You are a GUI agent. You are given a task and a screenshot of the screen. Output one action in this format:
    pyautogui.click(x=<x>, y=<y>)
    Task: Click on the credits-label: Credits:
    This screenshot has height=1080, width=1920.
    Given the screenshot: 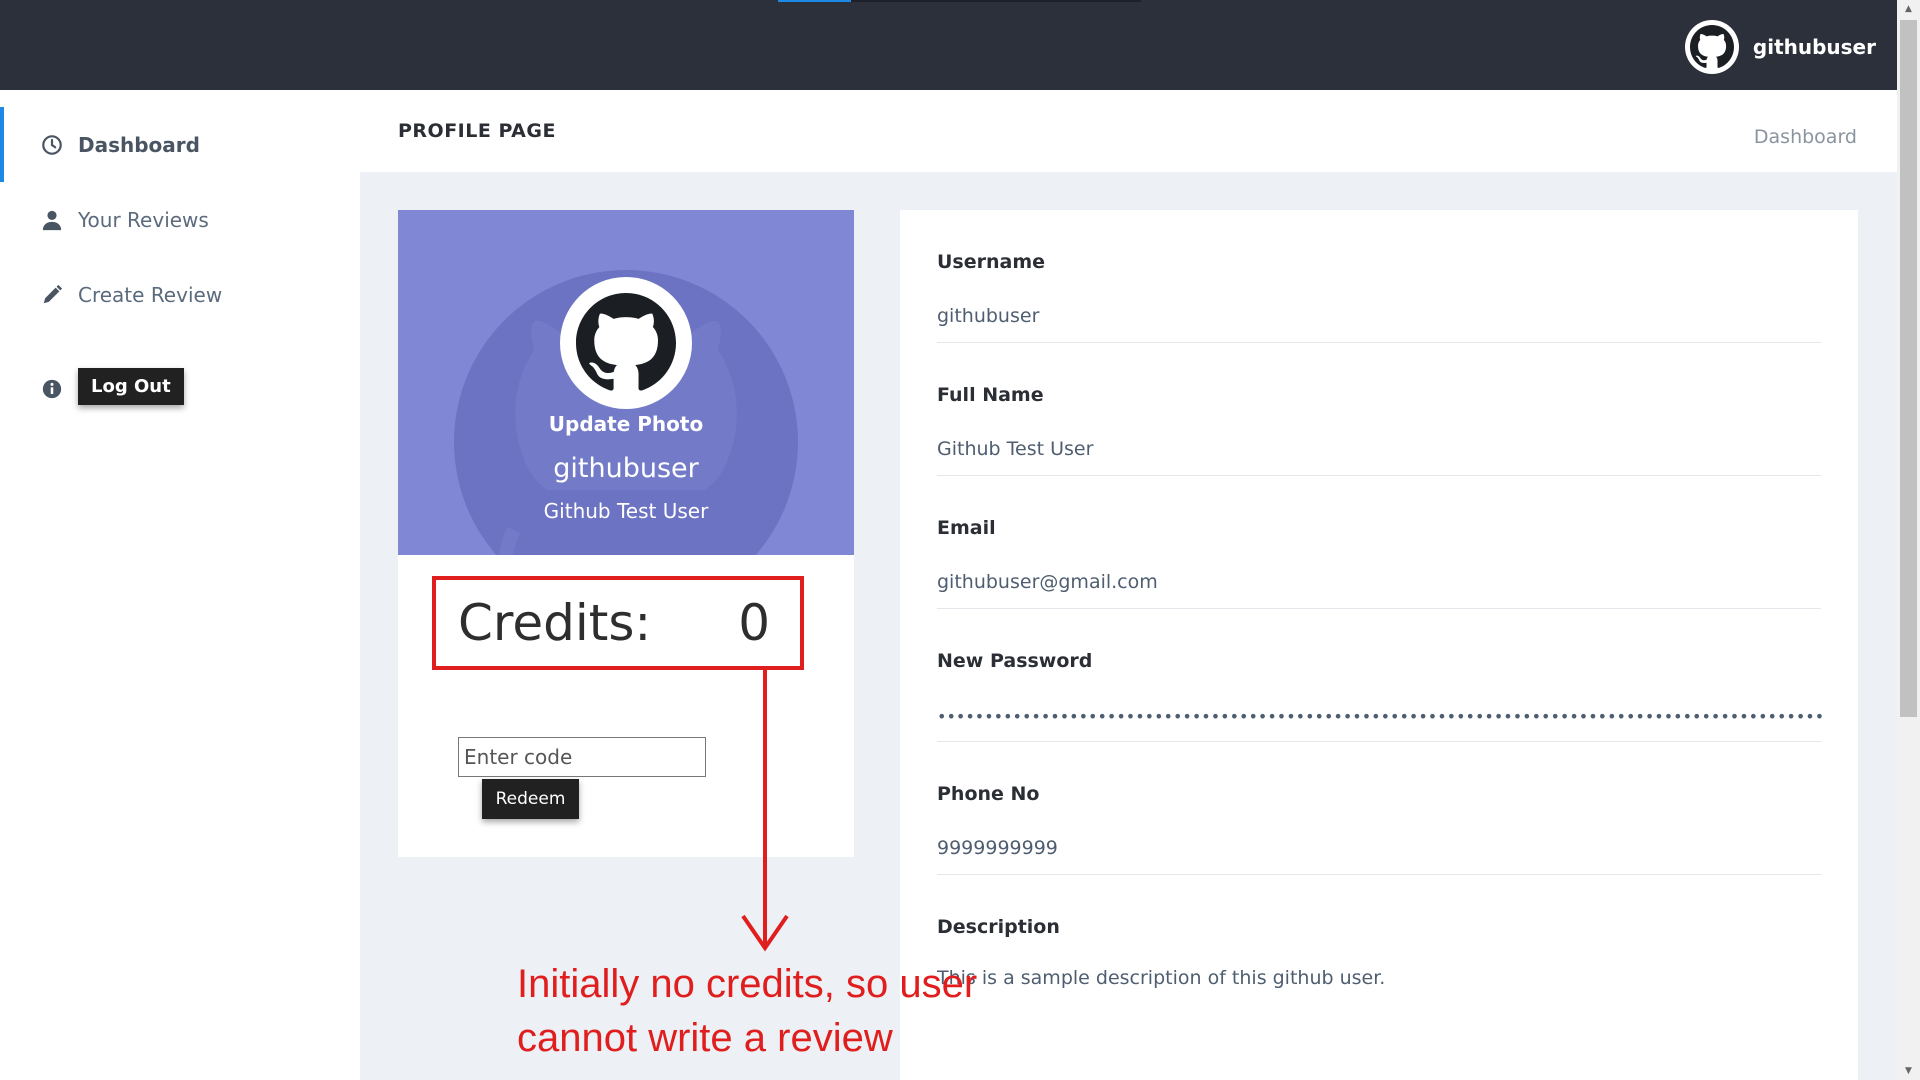 What is the action you would take?
    pyautogui.click(x=555, y=623)
    